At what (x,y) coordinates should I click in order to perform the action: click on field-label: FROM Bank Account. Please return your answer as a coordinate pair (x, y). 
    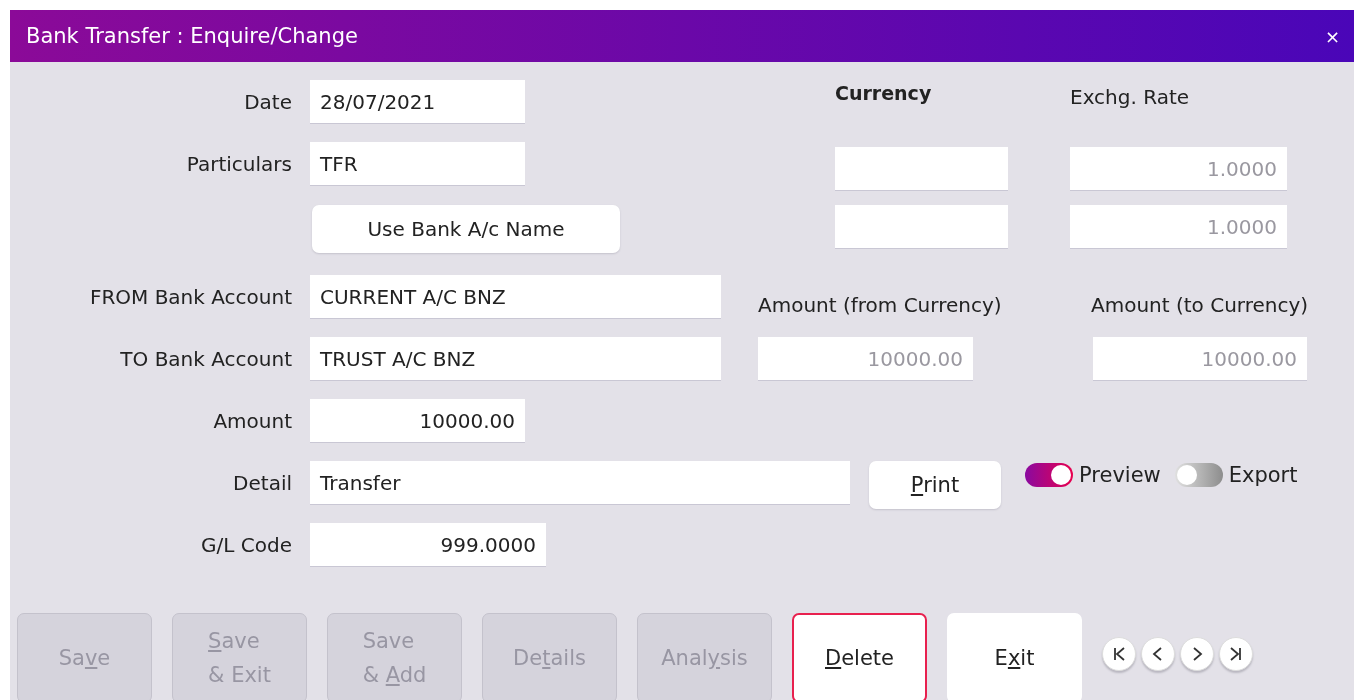
    Looking at the image, I should click on (190, 297).